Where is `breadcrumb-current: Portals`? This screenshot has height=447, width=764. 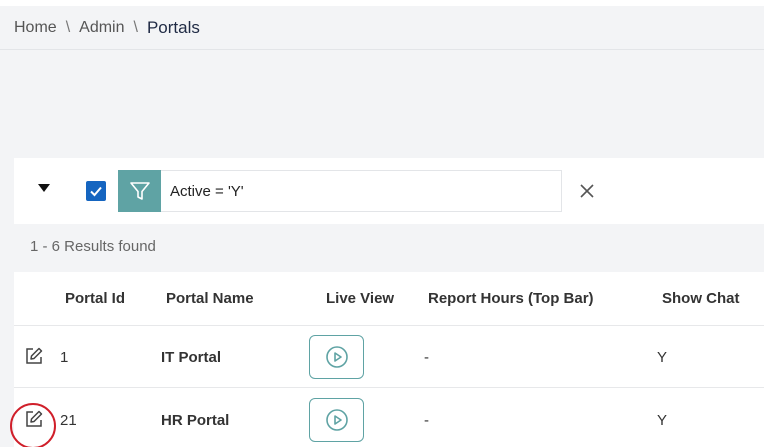
breadcrumb-current: Portals is located at coordinates (173, 27).